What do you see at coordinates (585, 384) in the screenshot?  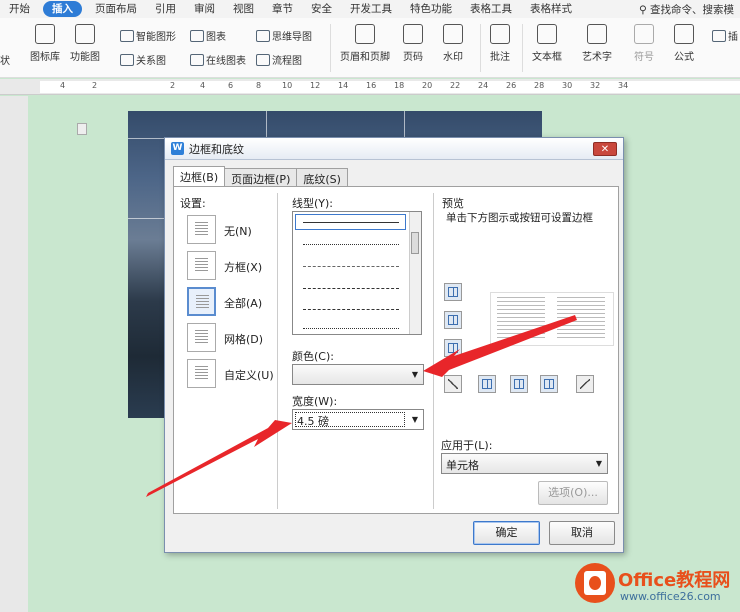 I see `diagonal-up-button` at bounding box center [585, 384].